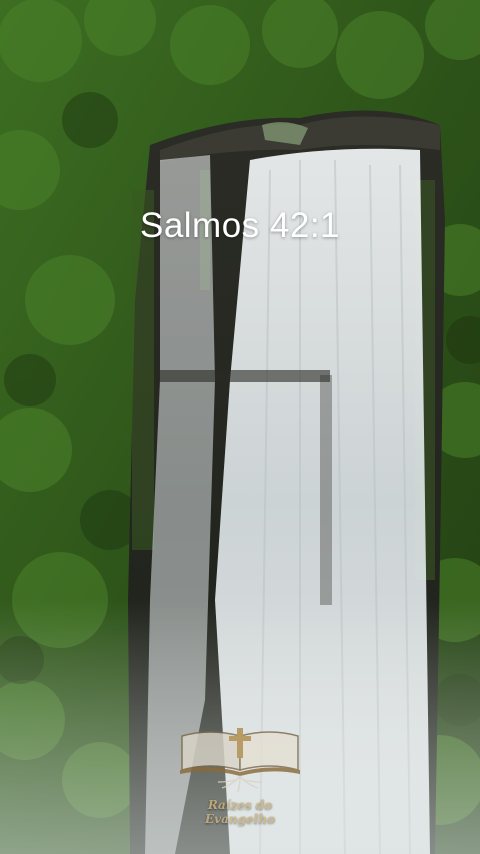 The height and width of the screenshot is (854, 480). Describe the element at coordinates (240, 760) in the screenshot. I see `bible-cross-roots-icon` at that location.